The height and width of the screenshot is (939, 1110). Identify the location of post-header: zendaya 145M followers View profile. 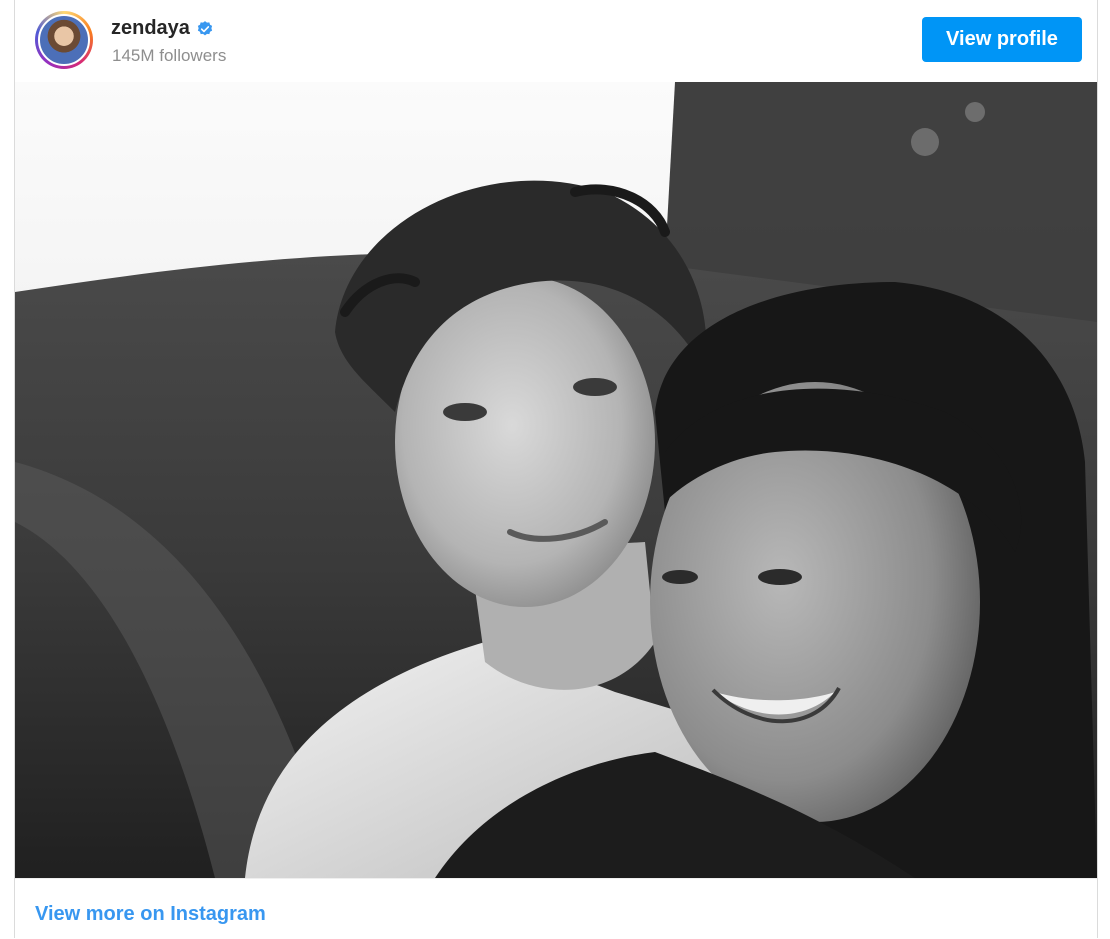
(556, 41).